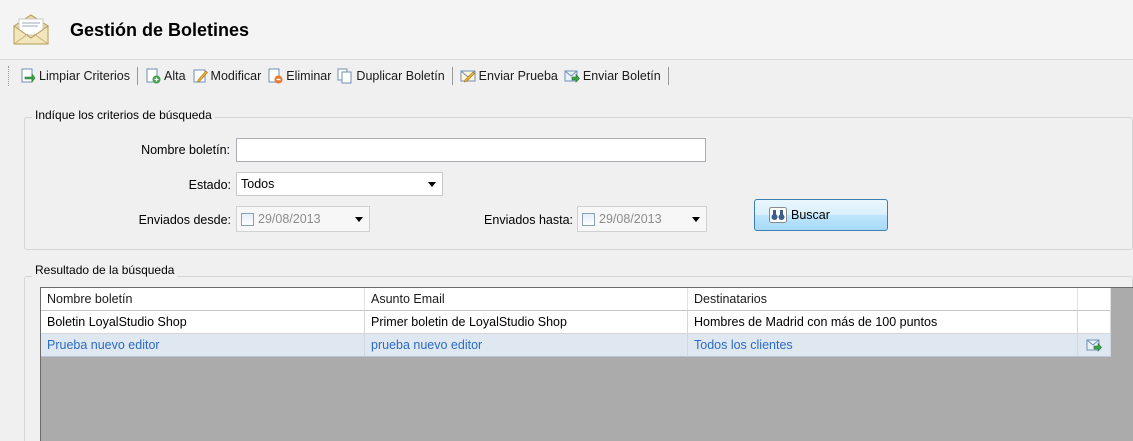 The image size is (1133, 441). Describe the element at coordinates (200, 76) in the screenshot. I see `edit-icon` at that location.